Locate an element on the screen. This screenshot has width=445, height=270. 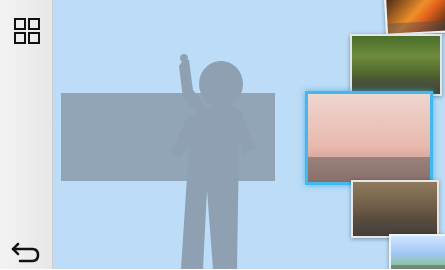
grid-view-button is located at coordinates (27, 31).